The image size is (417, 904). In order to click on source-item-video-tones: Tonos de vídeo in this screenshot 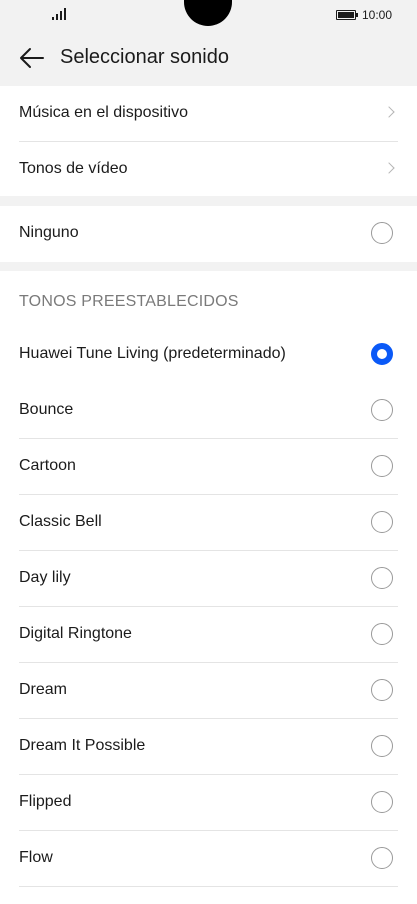, I will do `click(208, 169)`.